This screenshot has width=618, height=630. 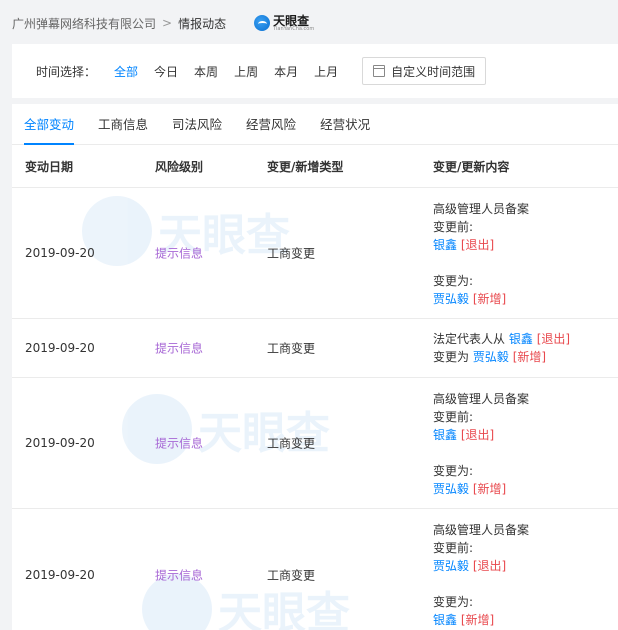 I want to click on custom-time-range-label: 自定义时间范围, so click(x=433, y=71).